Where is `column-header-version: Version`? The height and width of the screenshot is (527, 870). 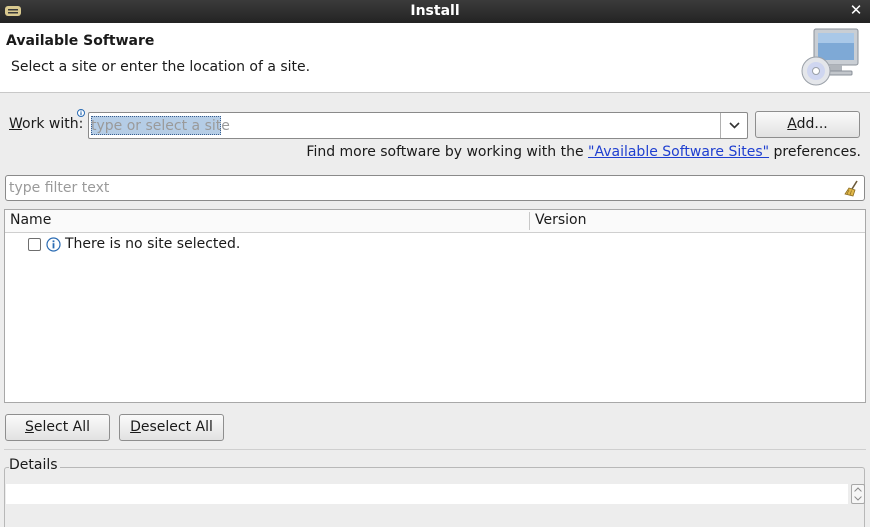
column-header-version: Version is located at coordinates (560, 220).